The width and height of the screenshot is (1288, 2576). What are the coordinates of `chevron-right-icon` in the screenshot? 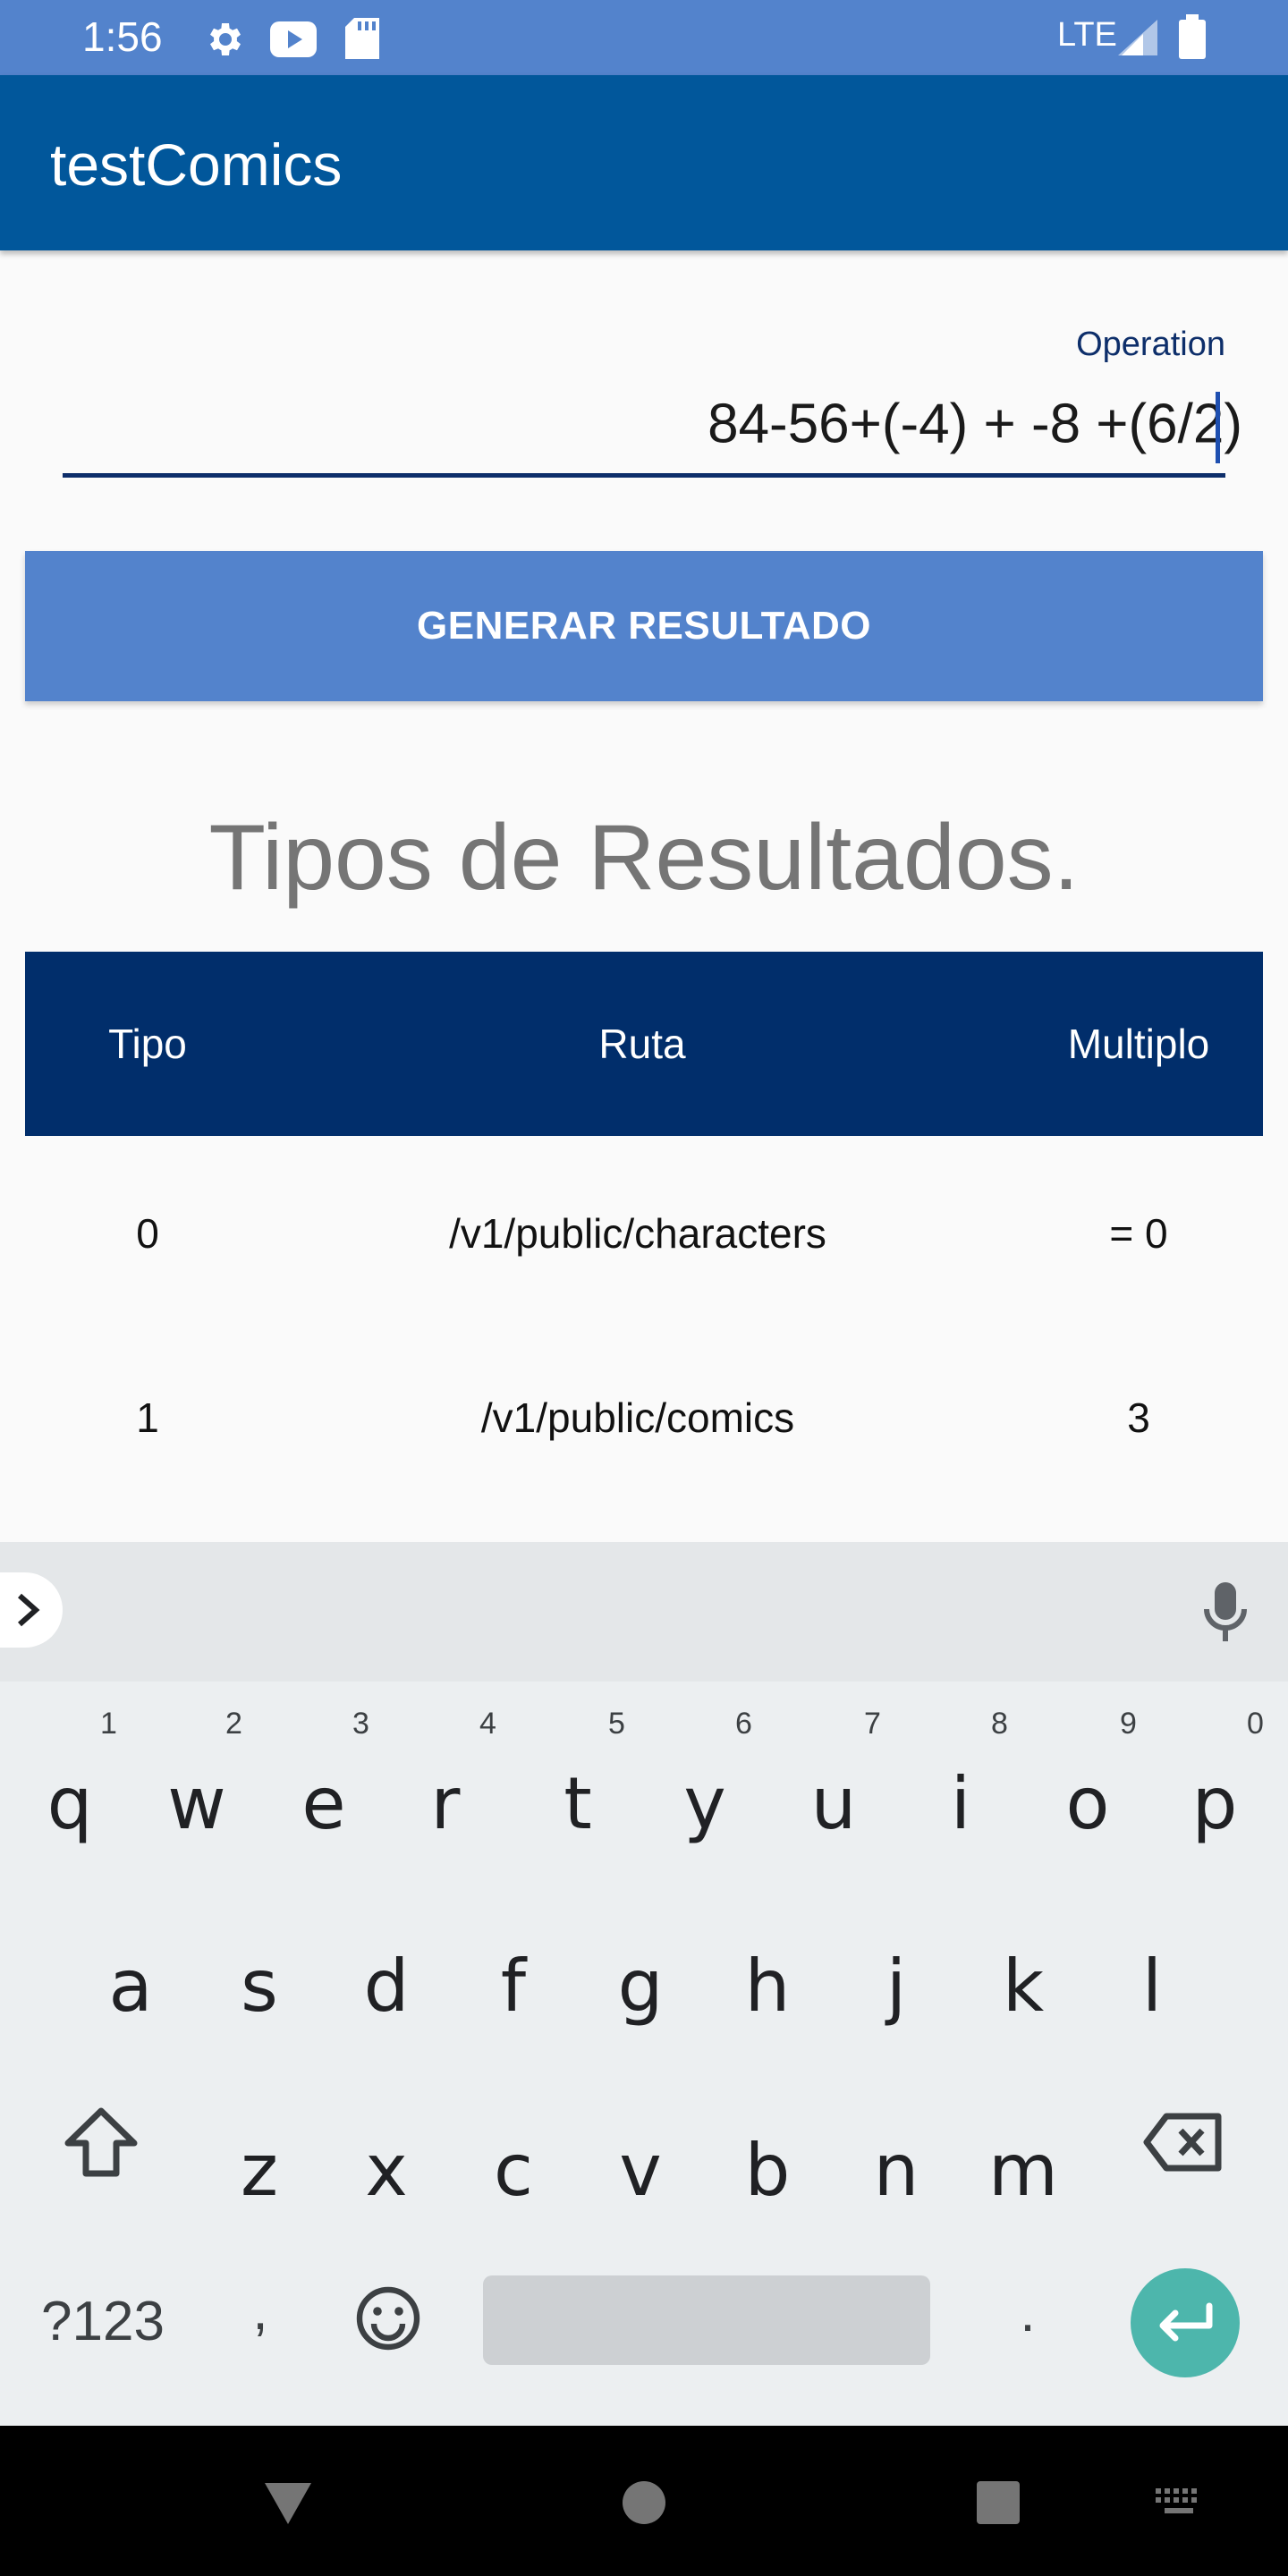 It's located at (29, 1610).